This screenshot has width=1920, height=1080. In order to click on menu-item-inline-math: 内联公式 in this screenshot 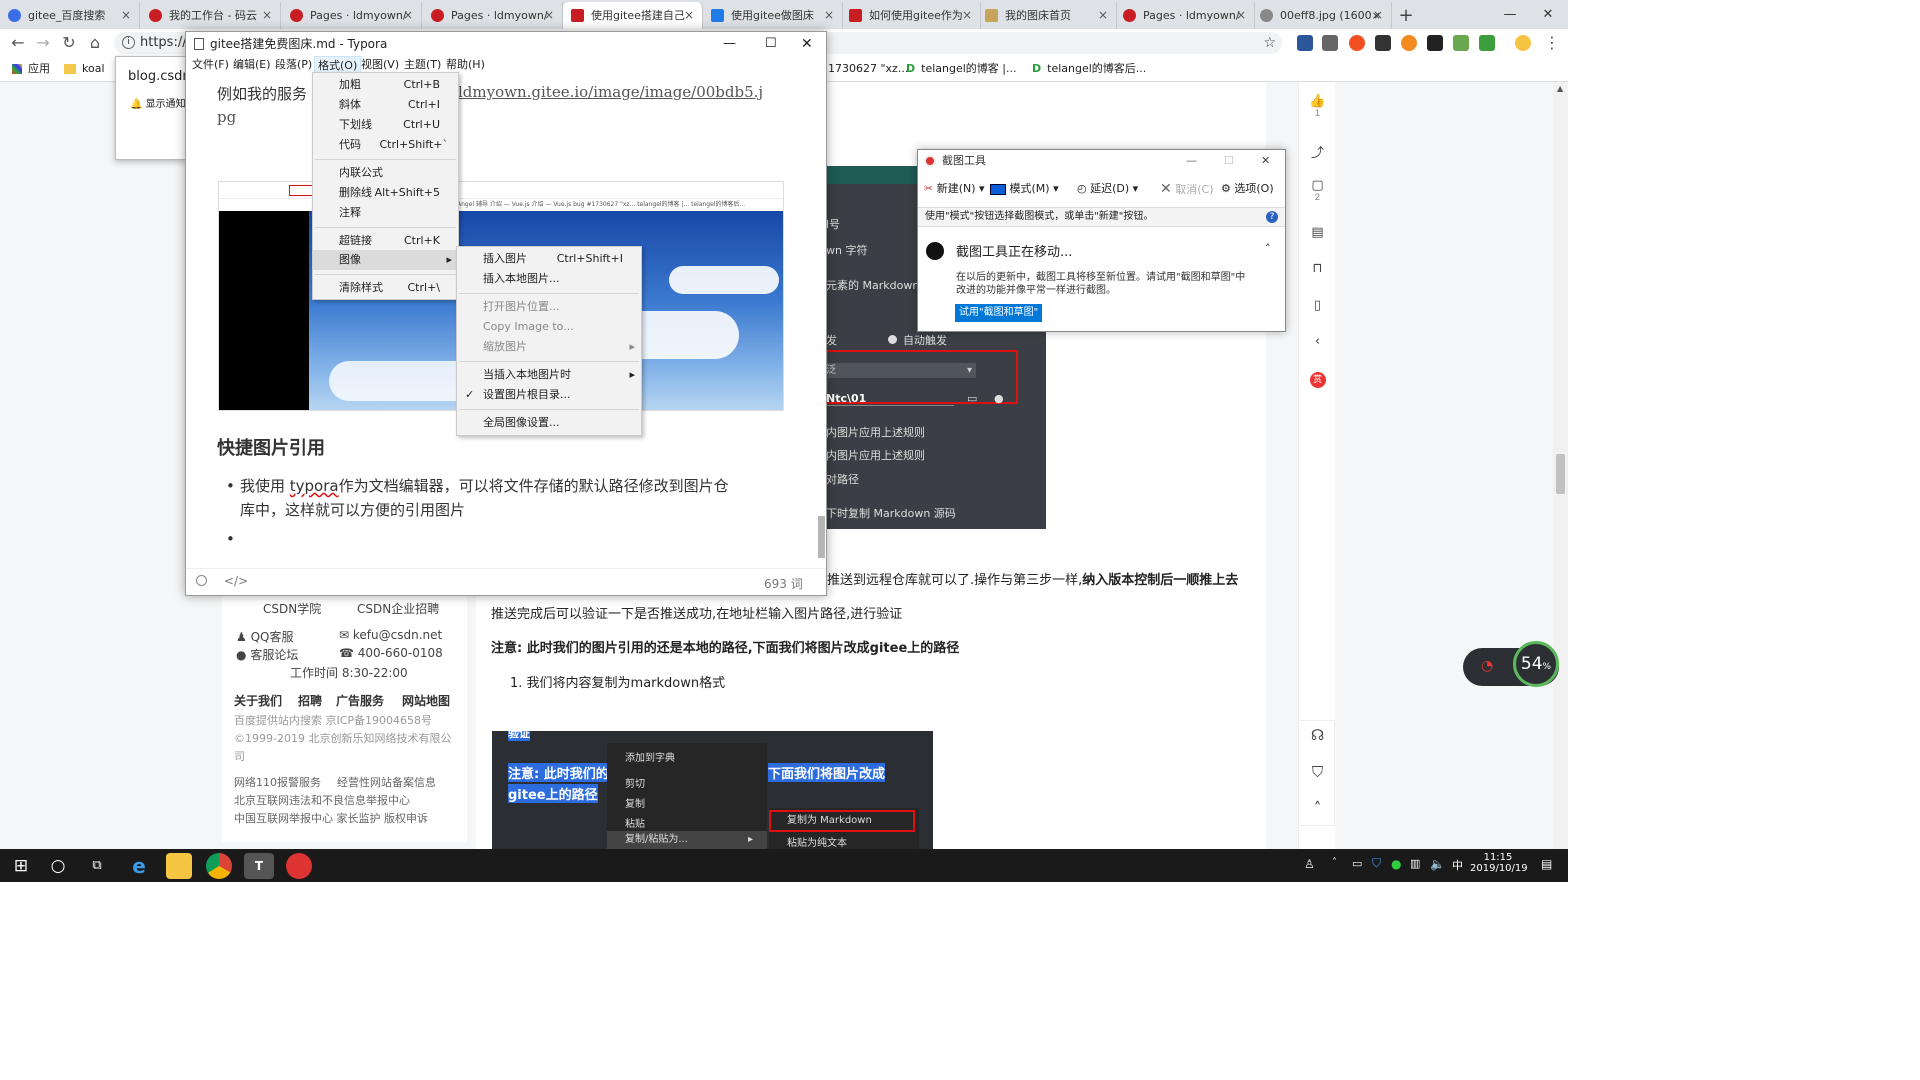, I will do `click(385, 173)`.